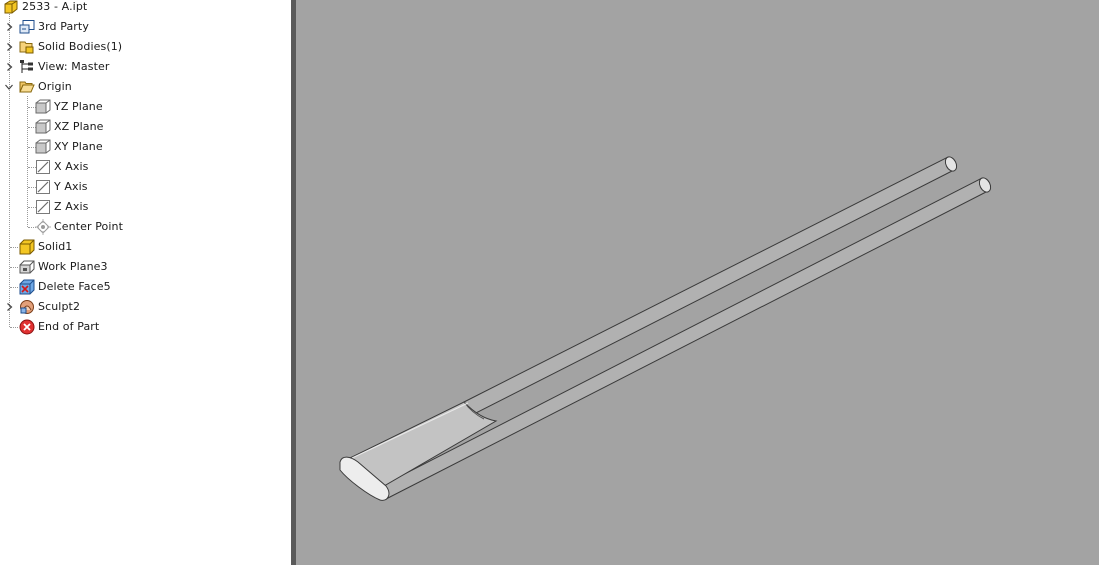 The image size is (1099, 565). What do you see at coordinates (71, 166) in the screenshot?
I see `tree-node-label: X Axis` at bounding box center [71, 166].